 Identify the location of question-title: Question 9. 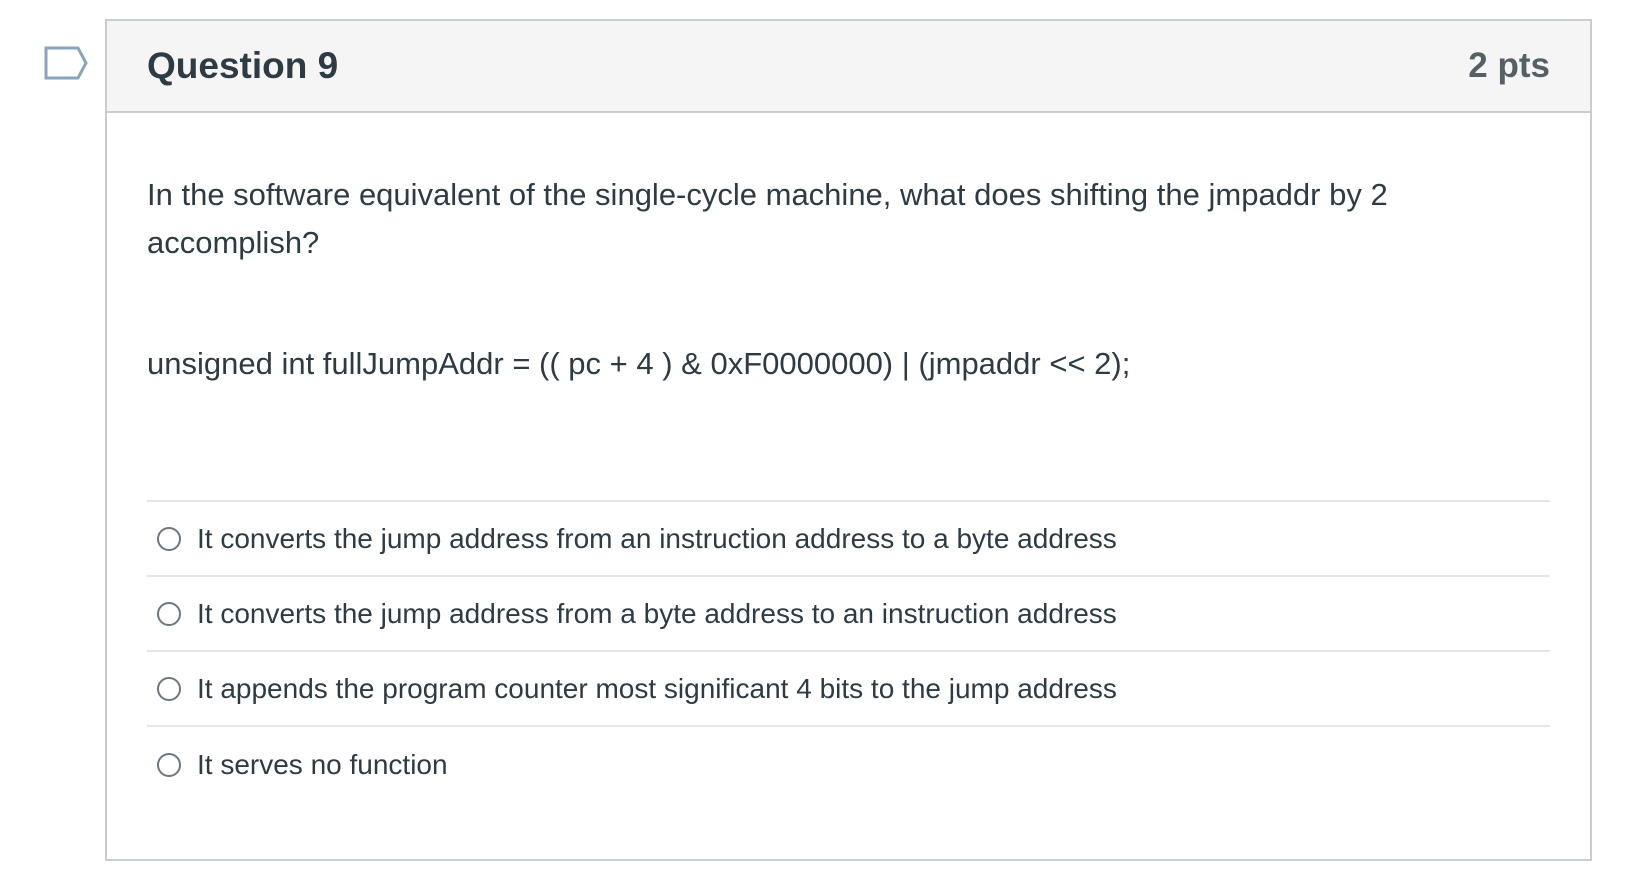
(243, 65).